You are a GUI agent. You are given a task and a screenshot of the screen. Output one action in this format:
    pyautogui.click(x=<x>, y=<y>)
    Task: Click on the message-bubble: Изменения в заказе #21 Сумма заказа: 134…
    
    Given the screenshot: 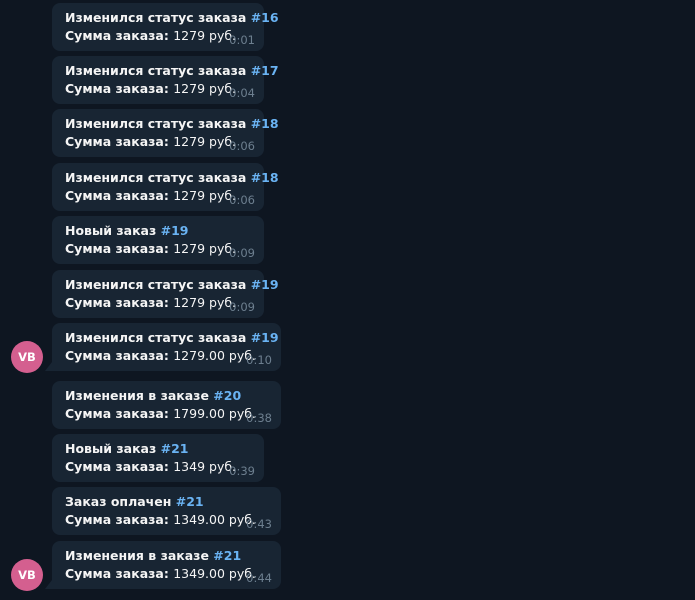 What is the action you would take?
    pyautogui.click(x=163, y=565)
    